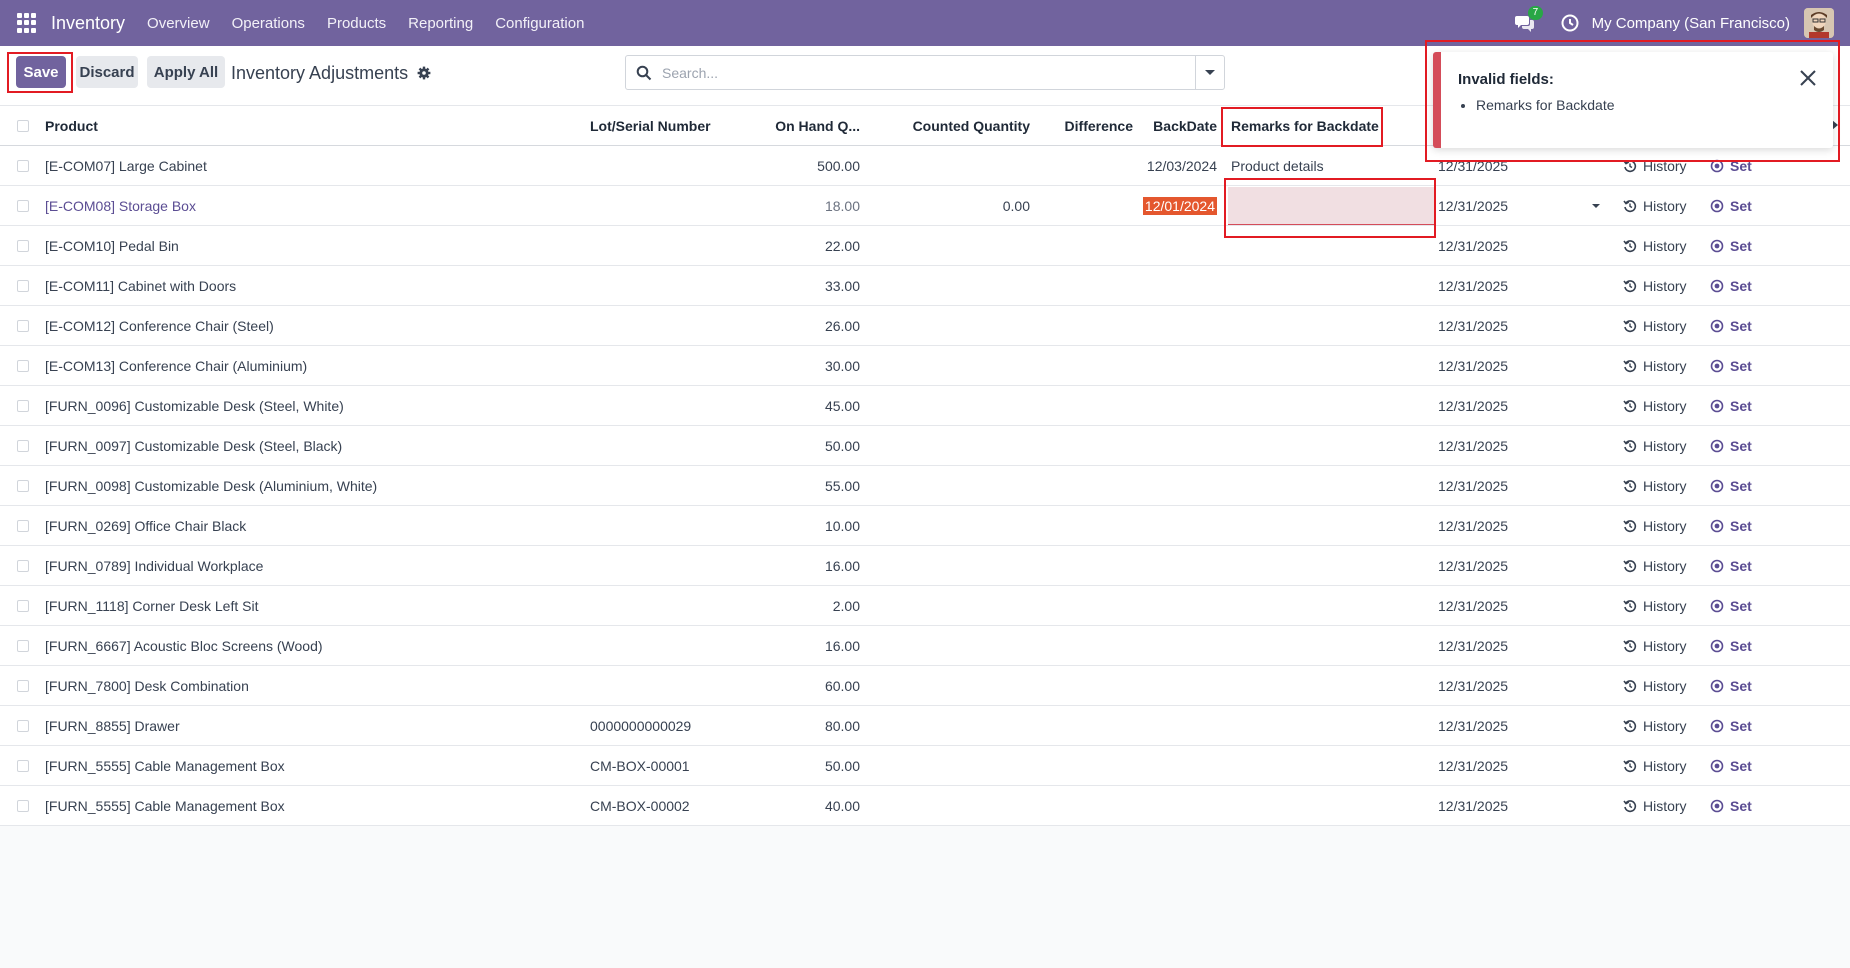 This screenshot has width=1850, height=968. What do you see at coordinates (27, 23) in the screenshot?
I see `apps-grid-icon` at bounding box center [27, 23].